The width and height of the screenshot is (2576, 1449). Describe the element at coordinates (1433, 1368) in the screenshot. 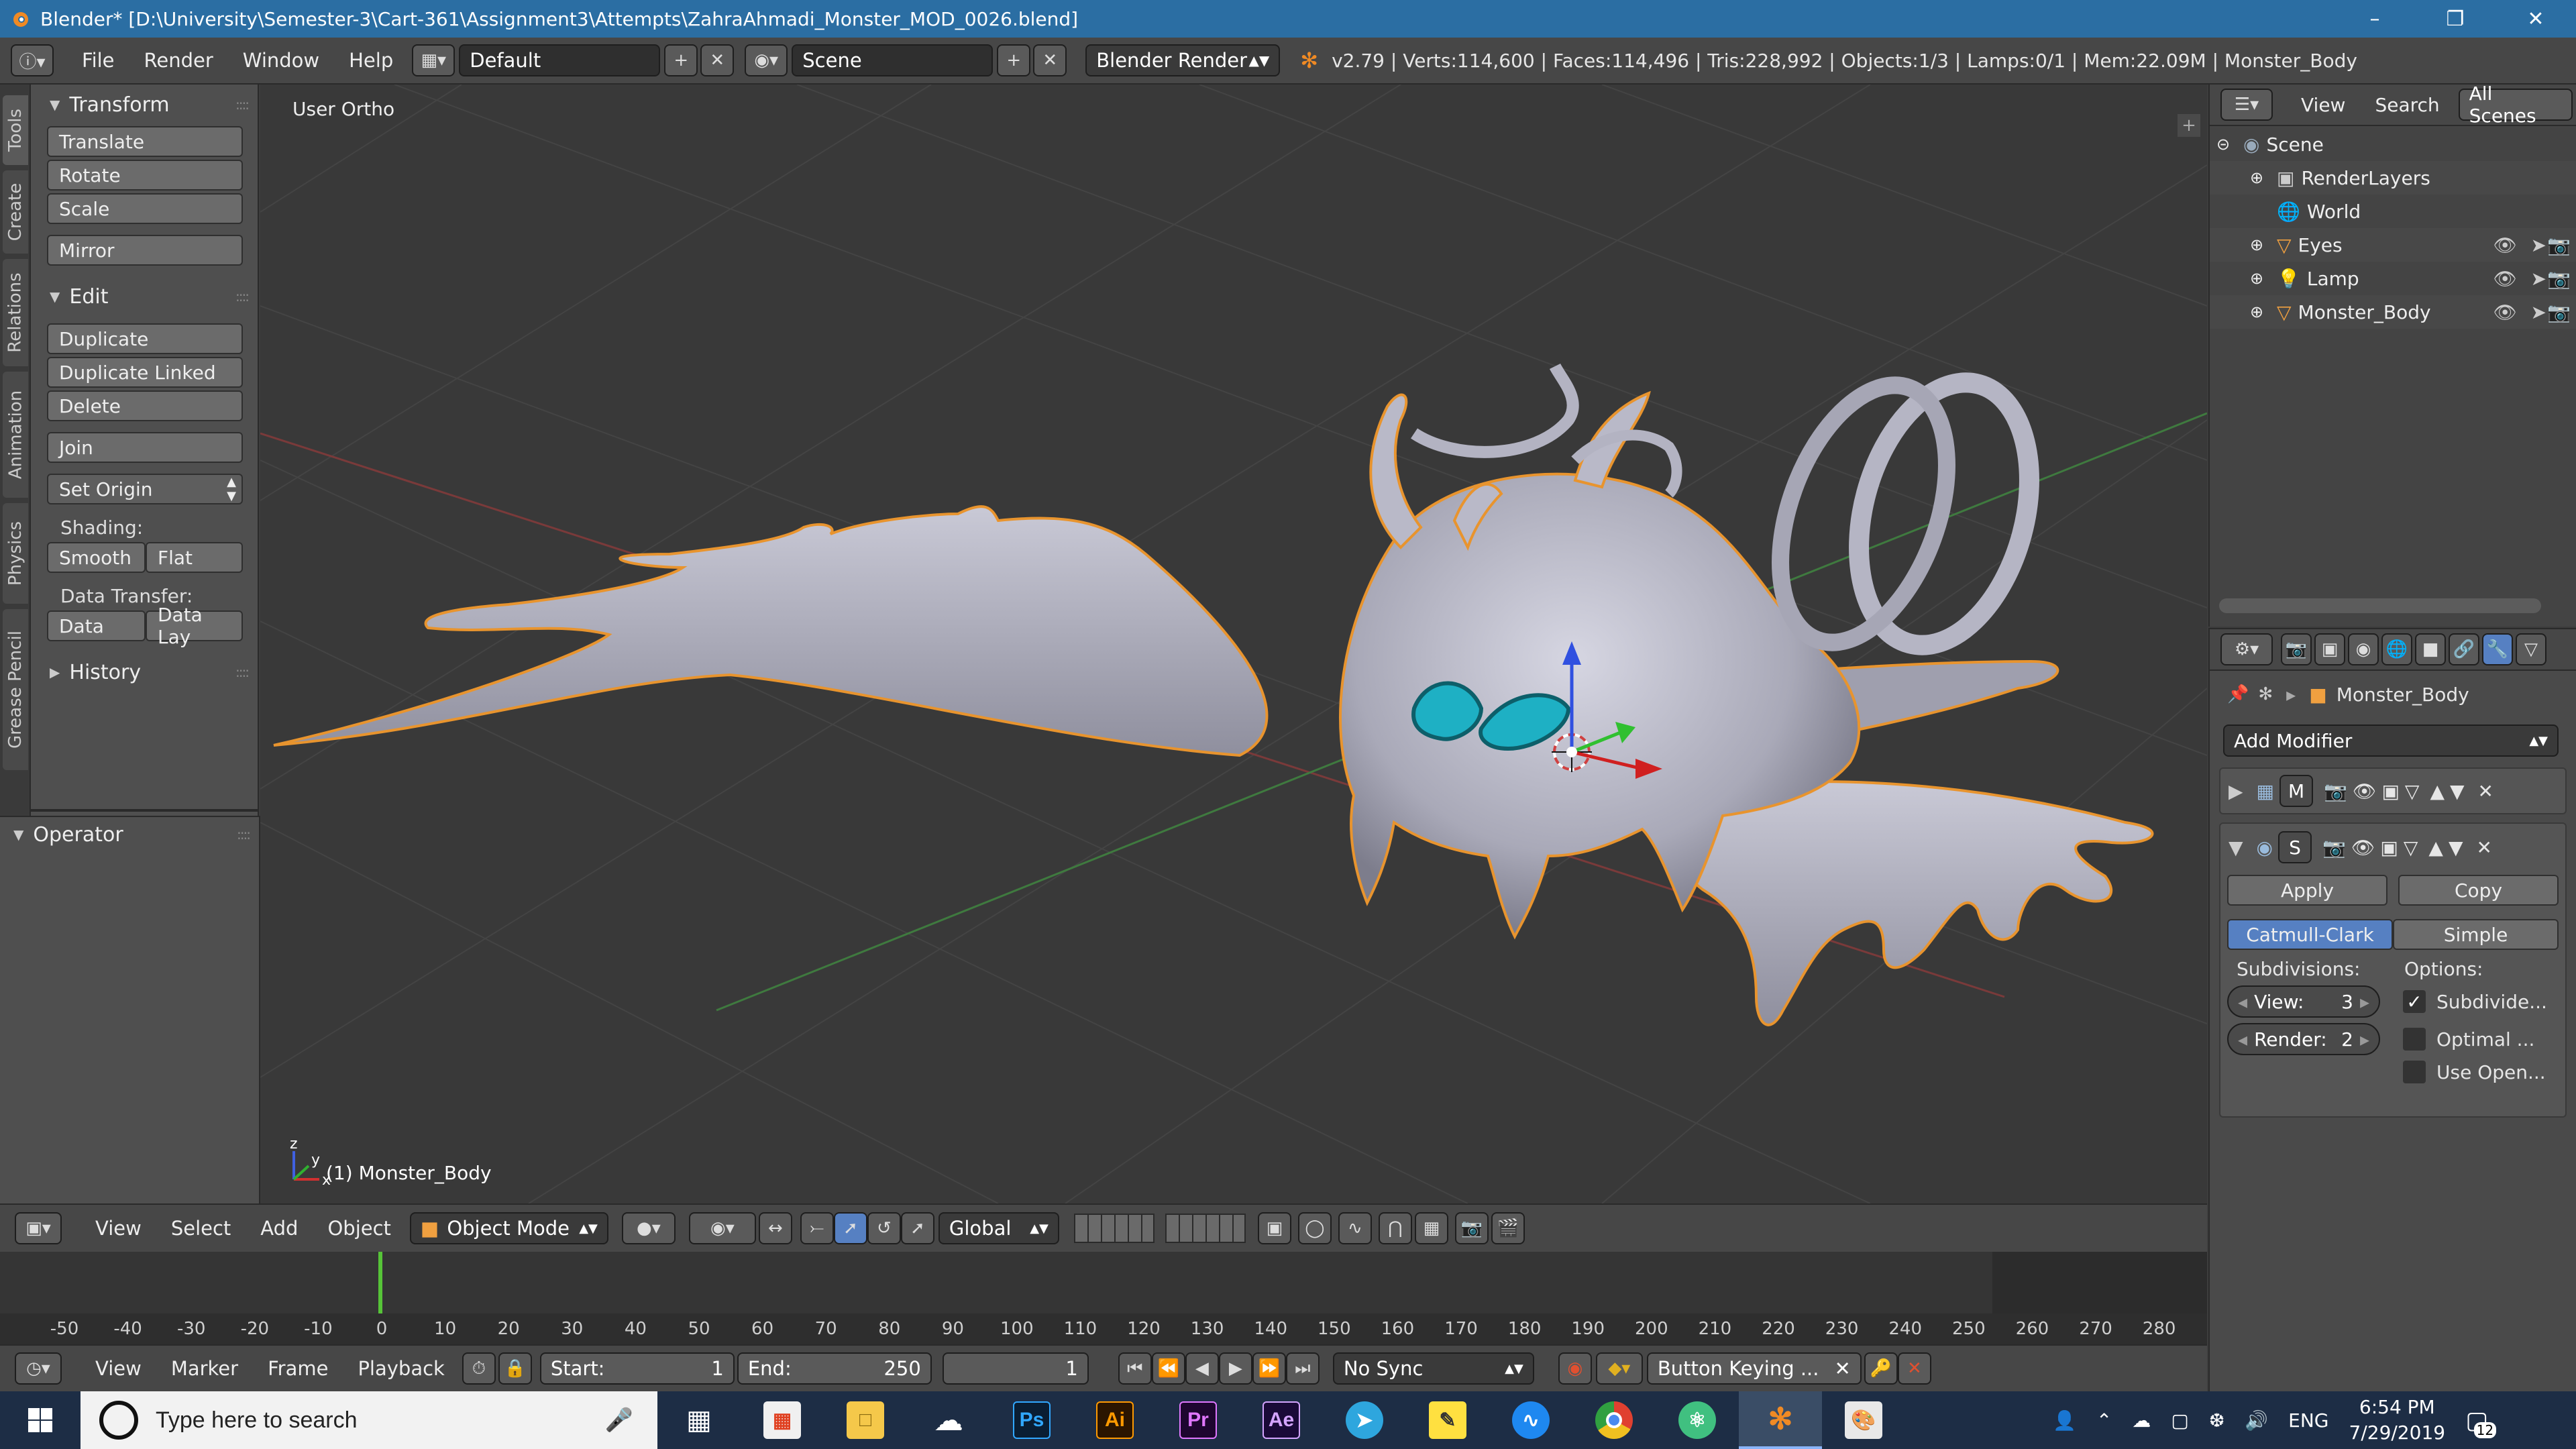

I see `sync-mode-selector: No Sync ▲▼` at that location.